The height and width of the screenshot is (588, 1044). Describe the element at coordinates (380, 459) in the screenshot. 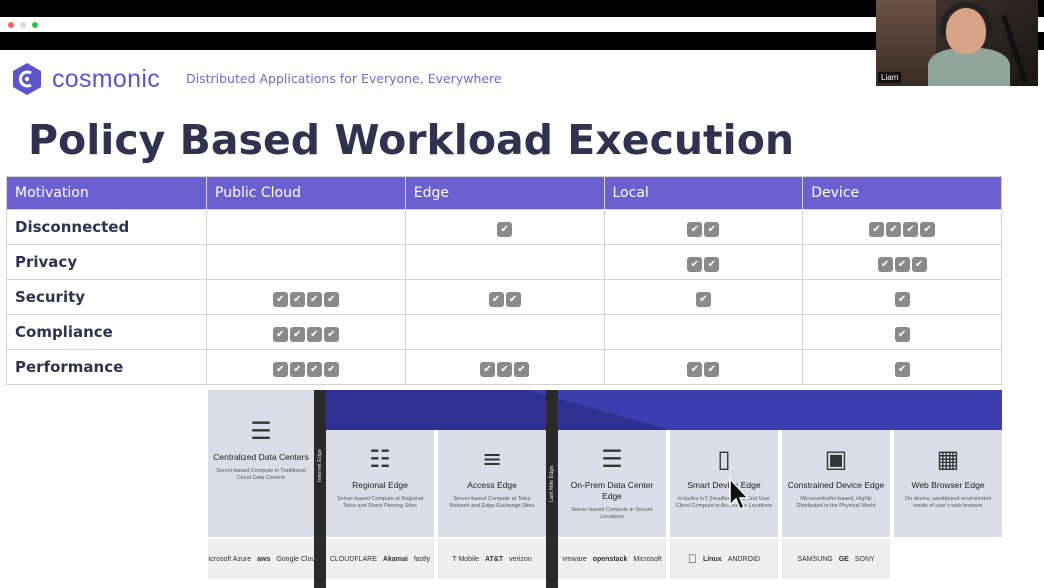

I see `server-icon: ☷` at that location.